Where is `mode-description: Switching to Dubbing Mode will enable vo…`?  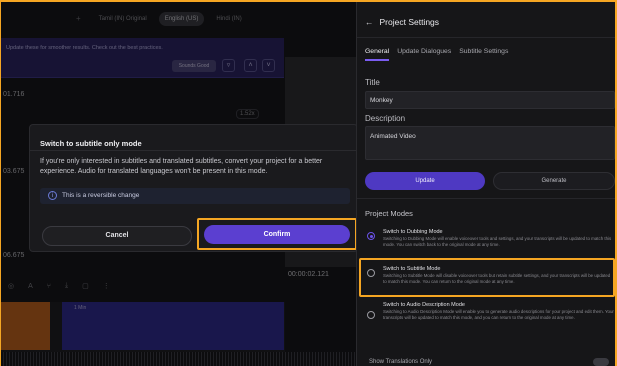 mode-description: Switching to Dubbing Mode will enable vo… is located at coordinates (497, 241).